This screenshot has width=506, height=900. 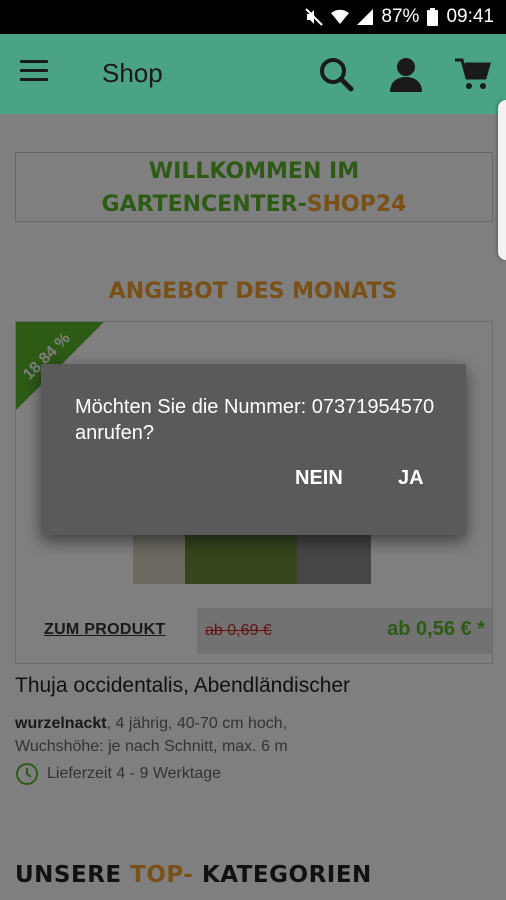 What do you see at coordinates (319, 478) in the screenshot?
I see `no-button: NEIN` at bounding box center [319, 478].